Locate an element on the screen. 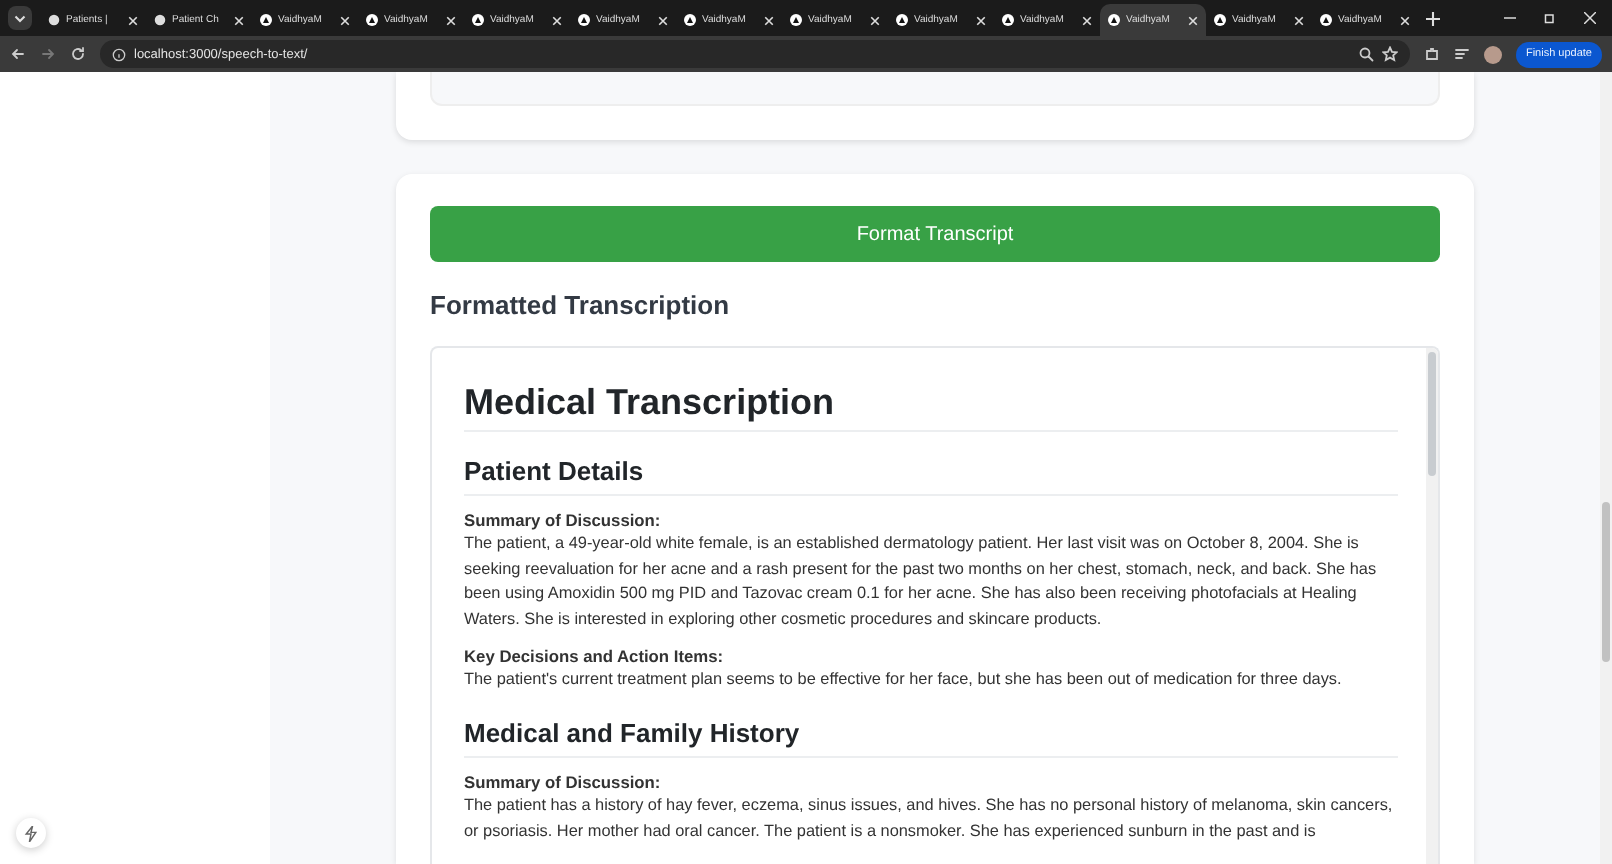 This screenshot has height=864, width=1612. tab-search-button is located at coordinates (20, 18).